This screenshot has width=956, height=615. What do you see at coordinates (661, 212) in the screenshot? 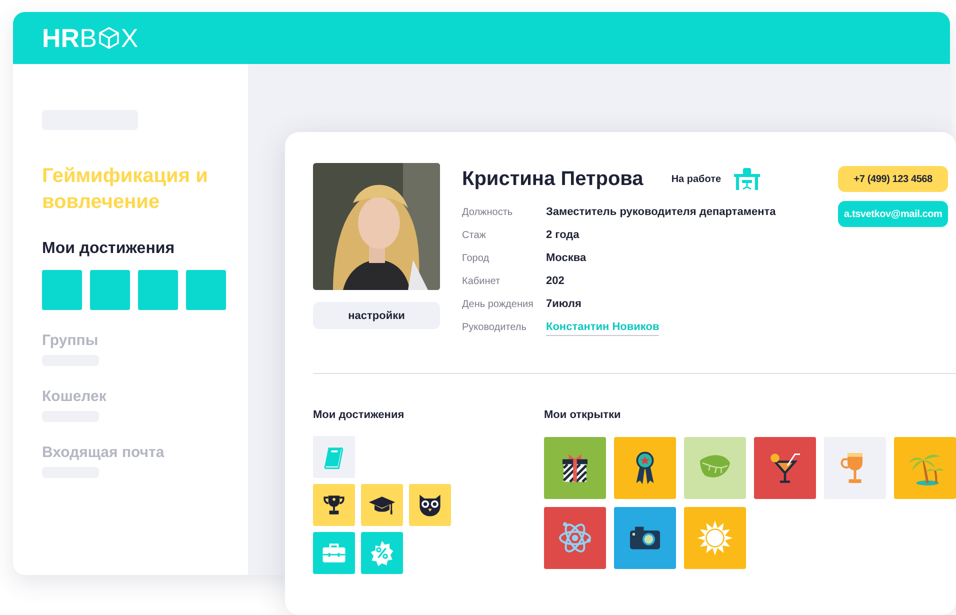
I see `field-value: Заместитель руководителя департамента` at bounding box center [661, 212].